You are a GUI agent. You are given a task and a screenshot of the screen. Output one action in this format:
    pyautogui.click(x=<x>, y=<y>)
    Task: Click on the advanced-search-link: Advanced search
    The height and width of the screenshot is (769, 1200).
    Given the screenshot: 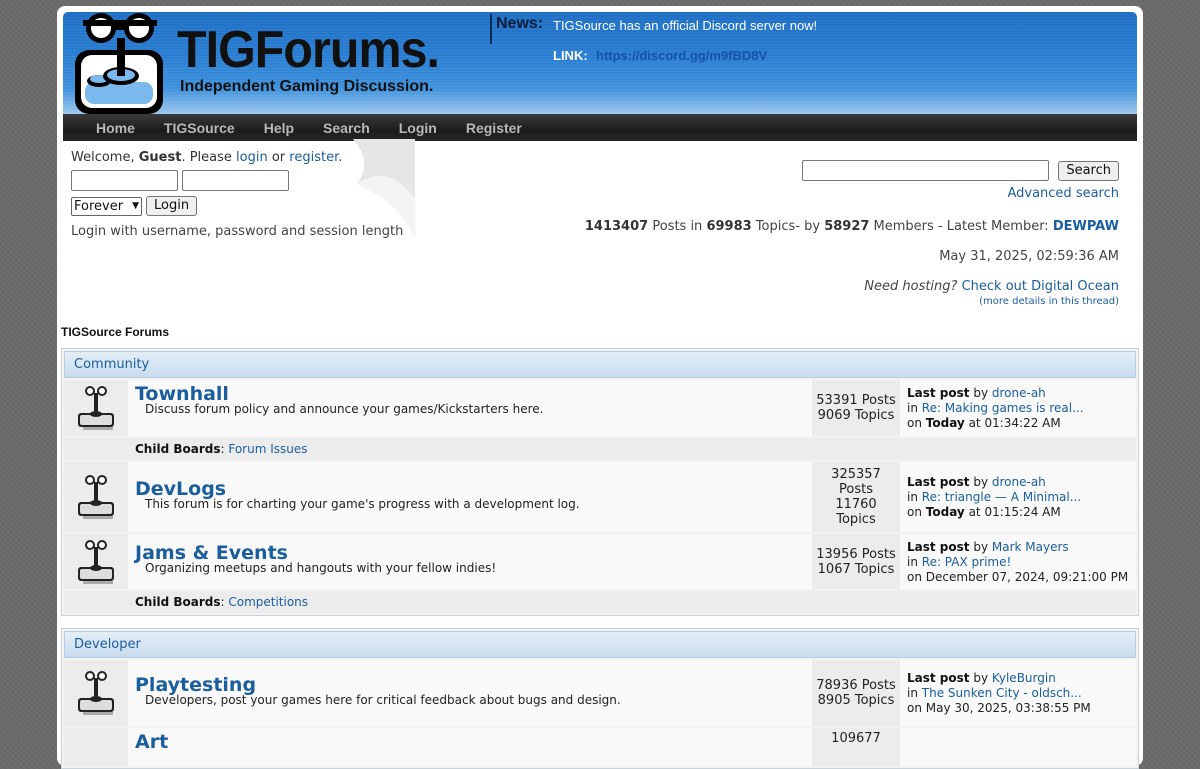 What is the action you would take?
    pyautogui.click(x=1063, y=193)
    